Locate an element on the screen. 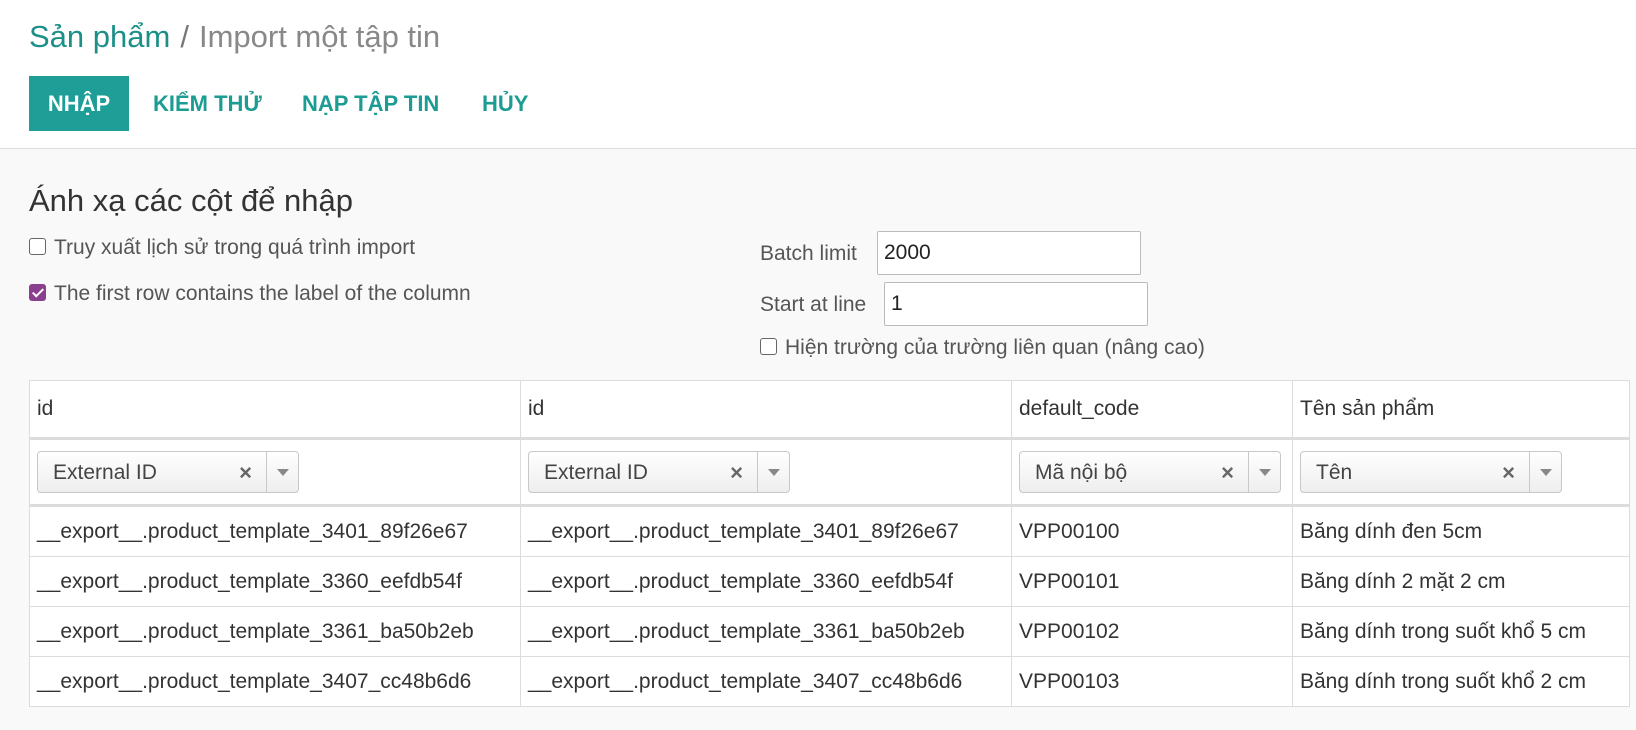 This screenshot has height=730, width=1636. start-line-input is located at coordinates (1016, 304).